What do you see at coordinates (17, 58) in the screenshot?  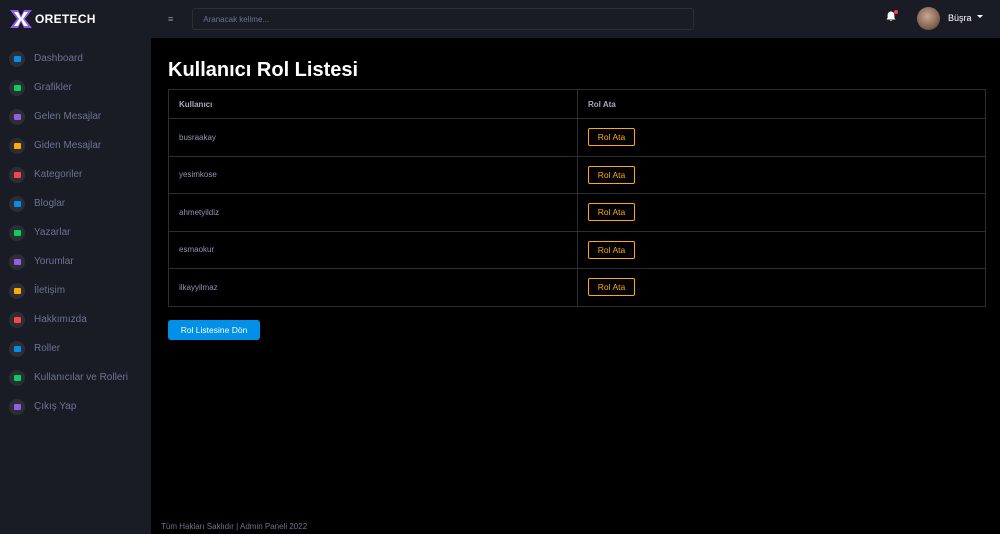 I see `speedometer-icon` at bounding box center [17, 58].